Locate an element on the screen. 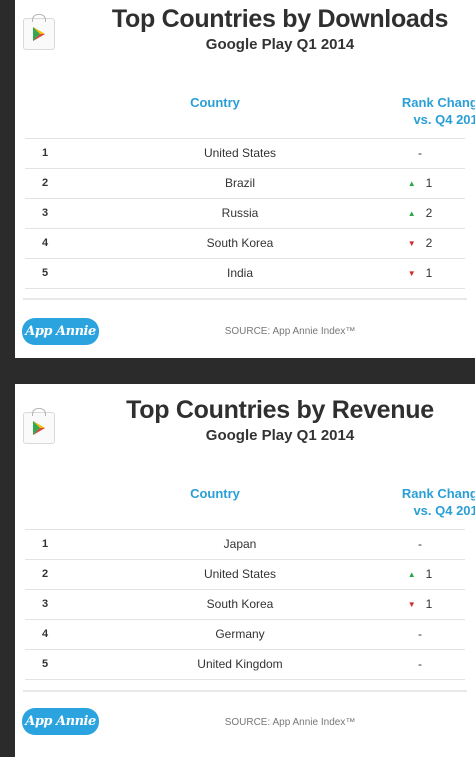 This screenshot has width=475, height=757. rank-change-cell: ▲ 2 is located at coordinates (420, 213).